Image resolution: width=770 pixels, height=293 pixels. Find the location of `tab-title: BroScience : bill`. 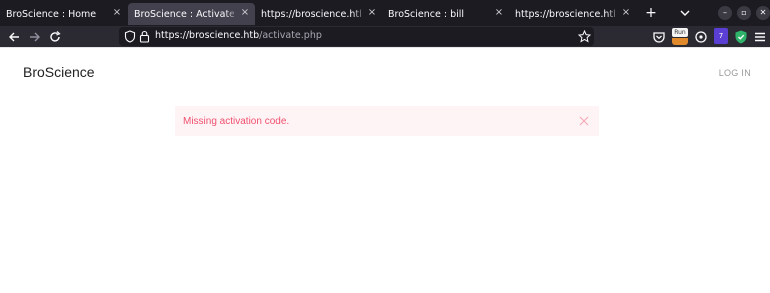

tab-title: BroScience : bill is located at coordinates (426, 14).